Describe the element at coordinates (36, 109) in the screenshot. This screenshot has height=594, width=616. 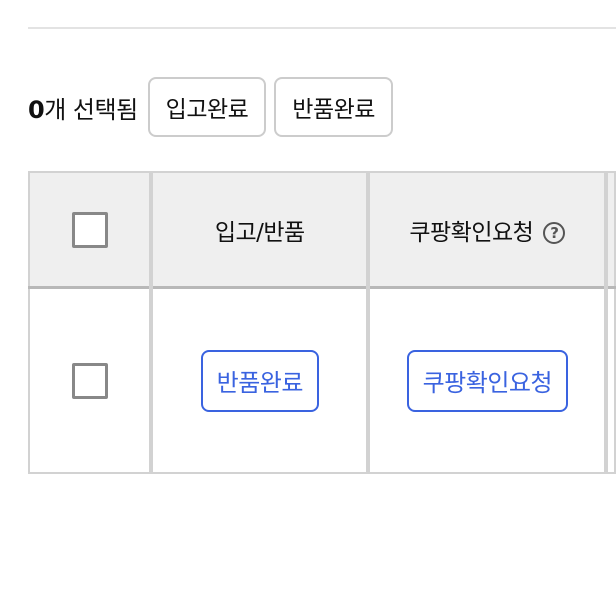
I see `selected-count-number: 0` at that location.